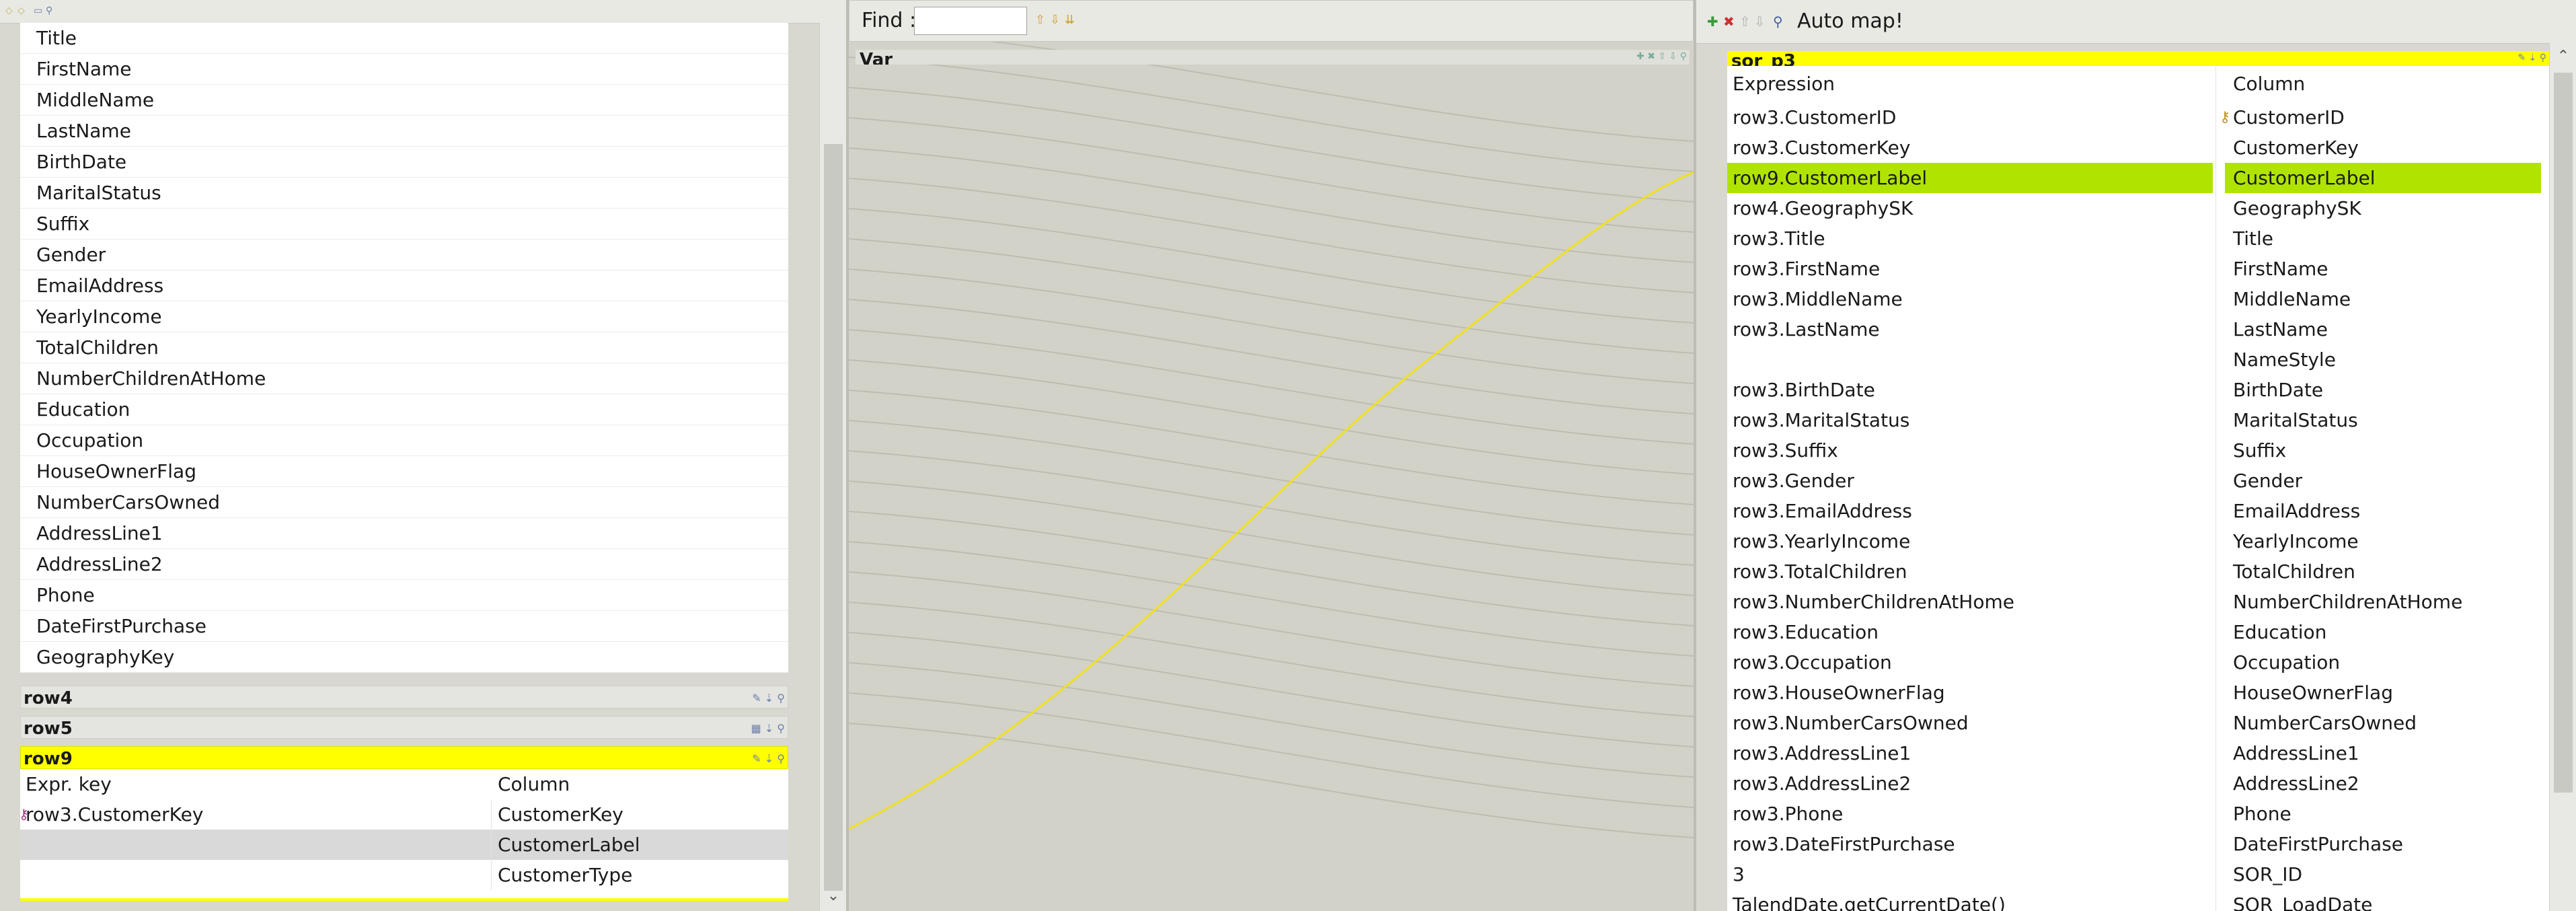 Image resolution: width=2576 pixels, height=911 pixels. I want to click on column-cell: MiddleName, so click(2383, 299).